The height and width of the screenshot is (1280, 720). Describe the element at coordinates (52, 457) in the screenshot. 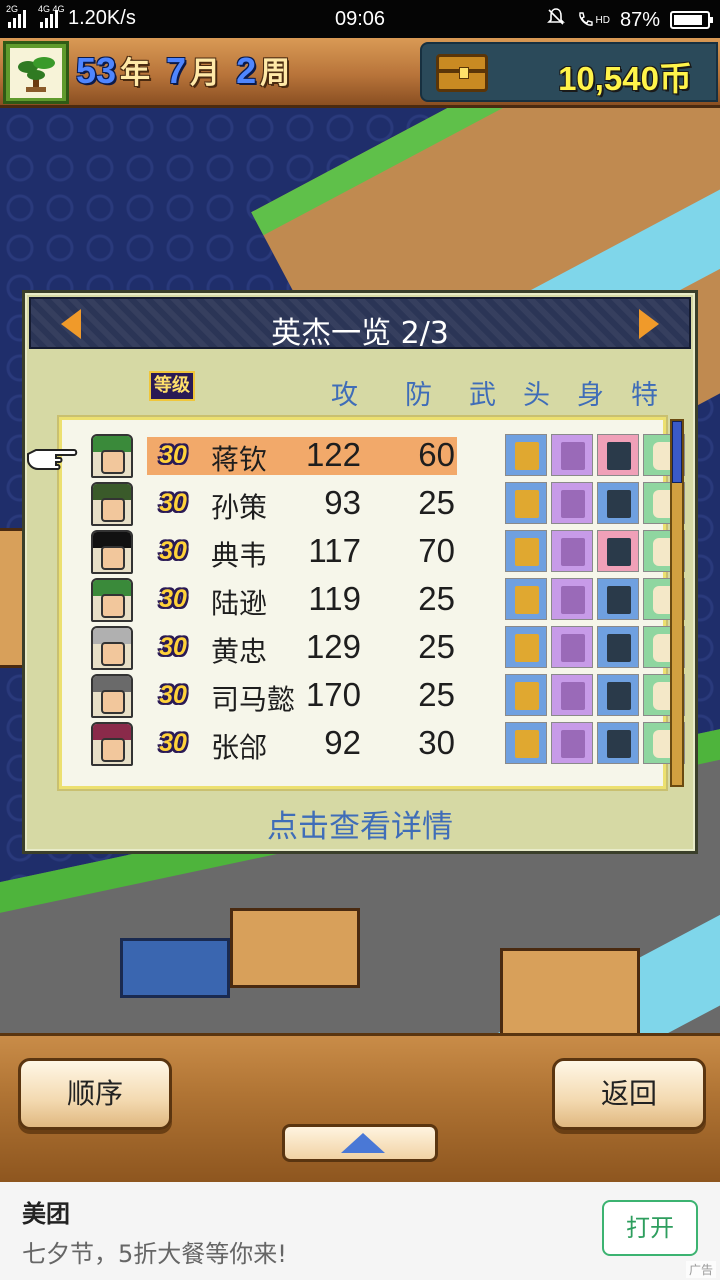

I see `pointing-hand-icon` at that location.